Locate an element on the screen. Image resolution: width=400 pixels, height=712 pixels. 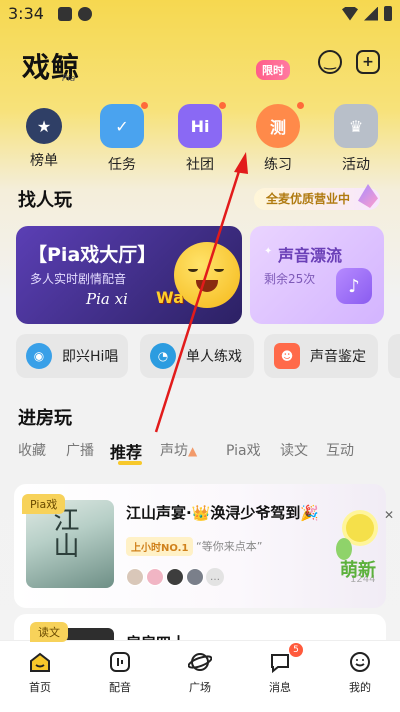
signal-icon is located at coordinates (371, 13).